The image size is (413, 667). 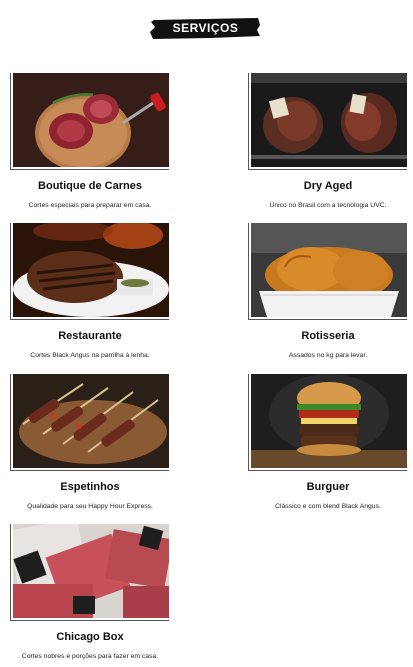 I want to click on service-description: Qualidade para seu Happy Hour Express., so click(x=90, y=506).